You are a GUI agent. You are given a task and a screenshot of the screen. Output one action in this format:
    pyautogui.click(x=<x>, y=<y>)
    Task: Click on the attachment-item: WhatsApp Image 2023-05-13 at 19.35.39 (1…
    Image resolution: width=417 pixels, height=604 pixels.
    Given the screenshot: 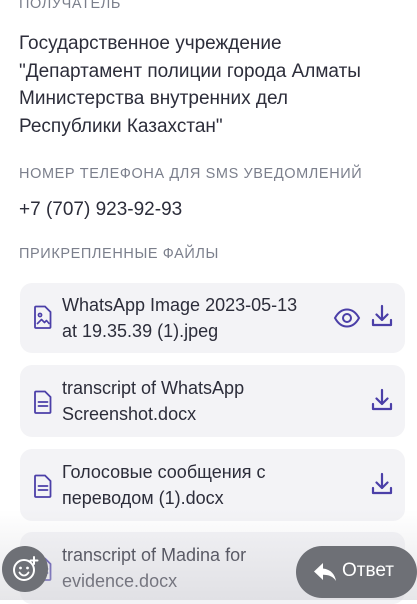 What is the action you would take?
    pyautogui.click(x=212, y=318)
    